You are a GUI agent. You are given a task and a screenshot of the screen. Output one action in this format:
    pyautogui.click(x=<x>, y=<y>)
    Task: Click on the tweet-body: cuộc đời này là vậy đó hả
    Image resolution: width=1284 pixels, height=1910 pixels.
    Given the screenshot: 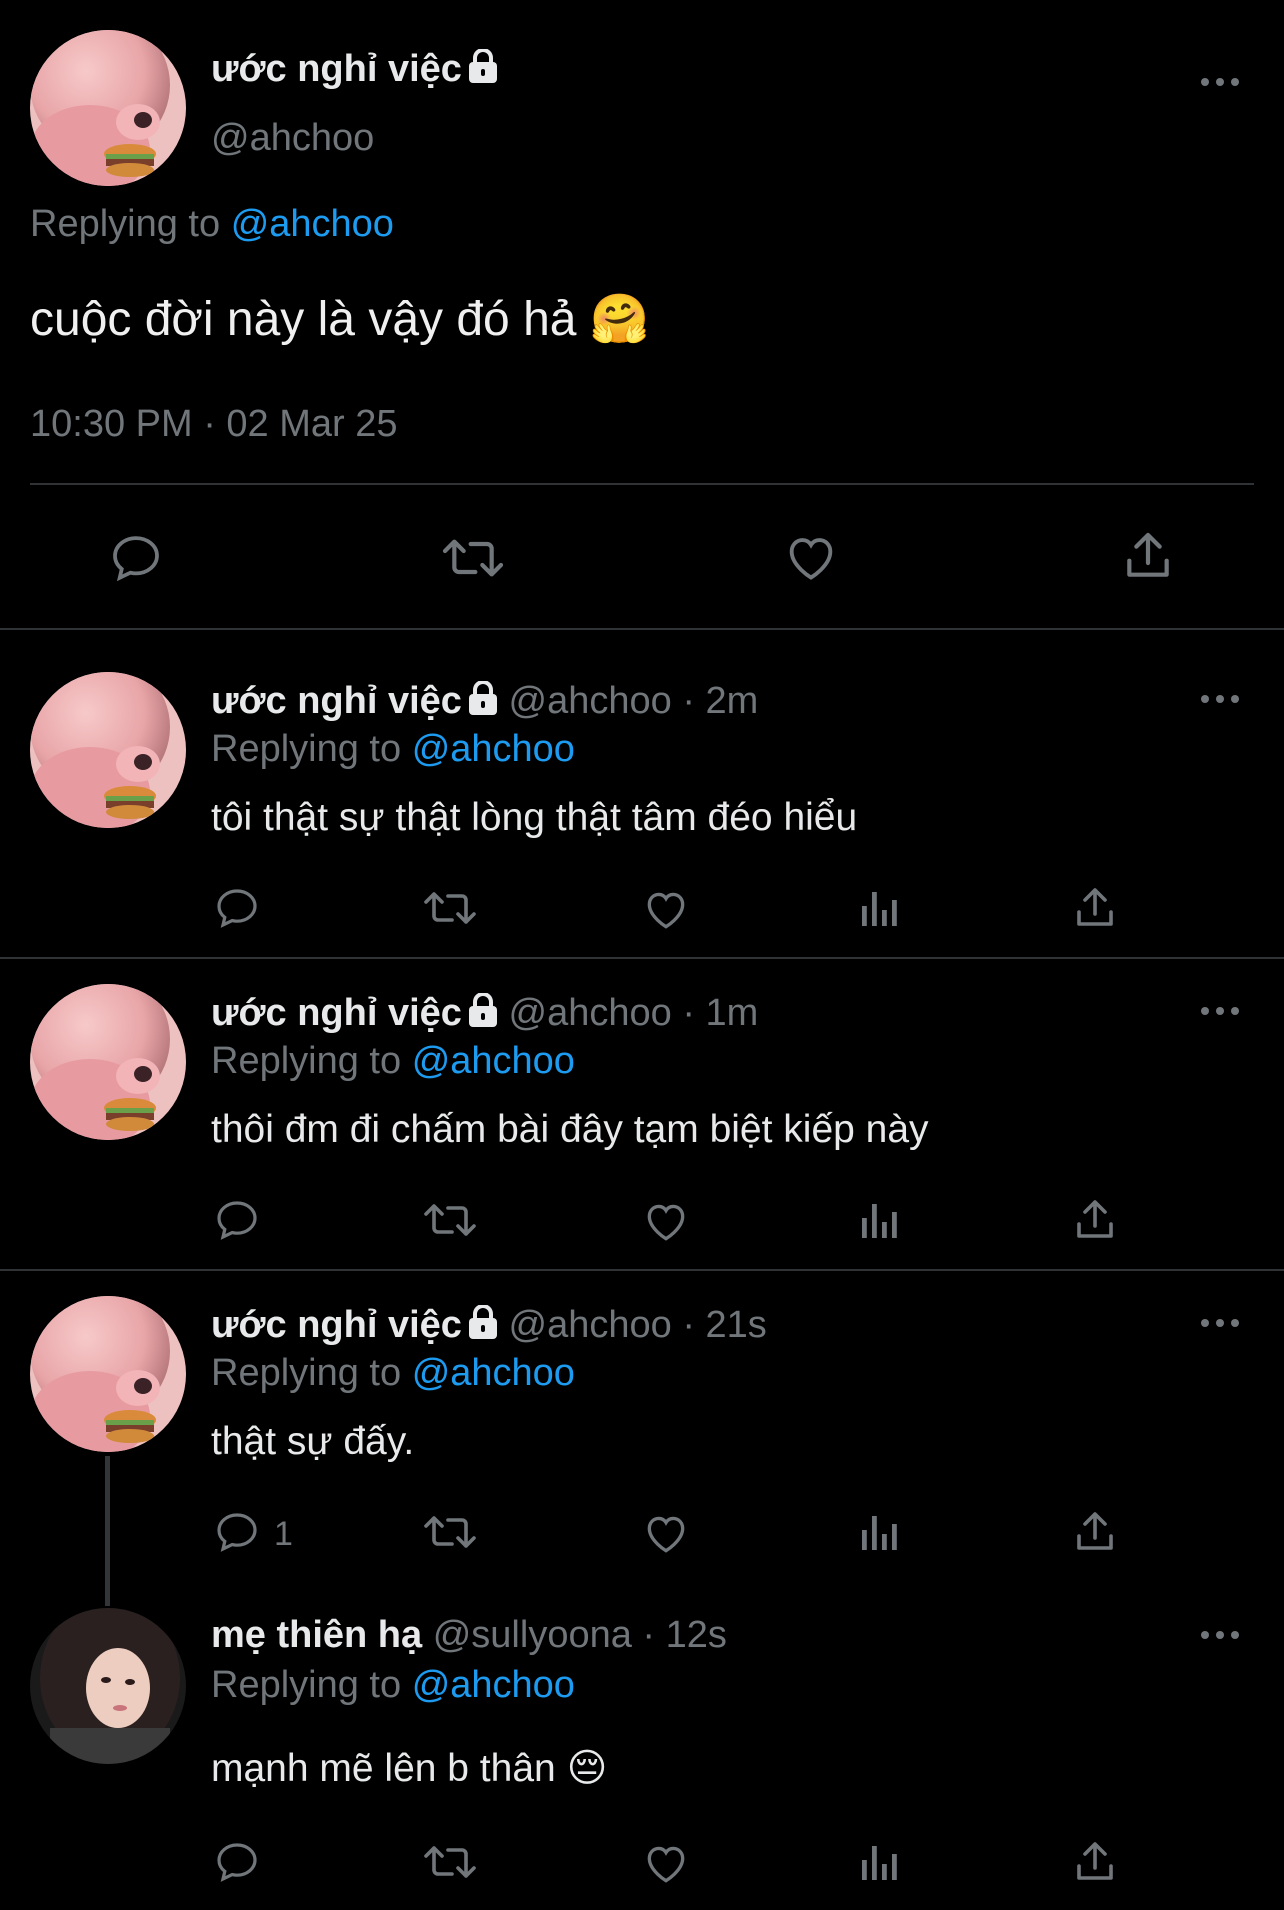 What is the action you would take?
    pyautogui.click(x=303, y=319)
    